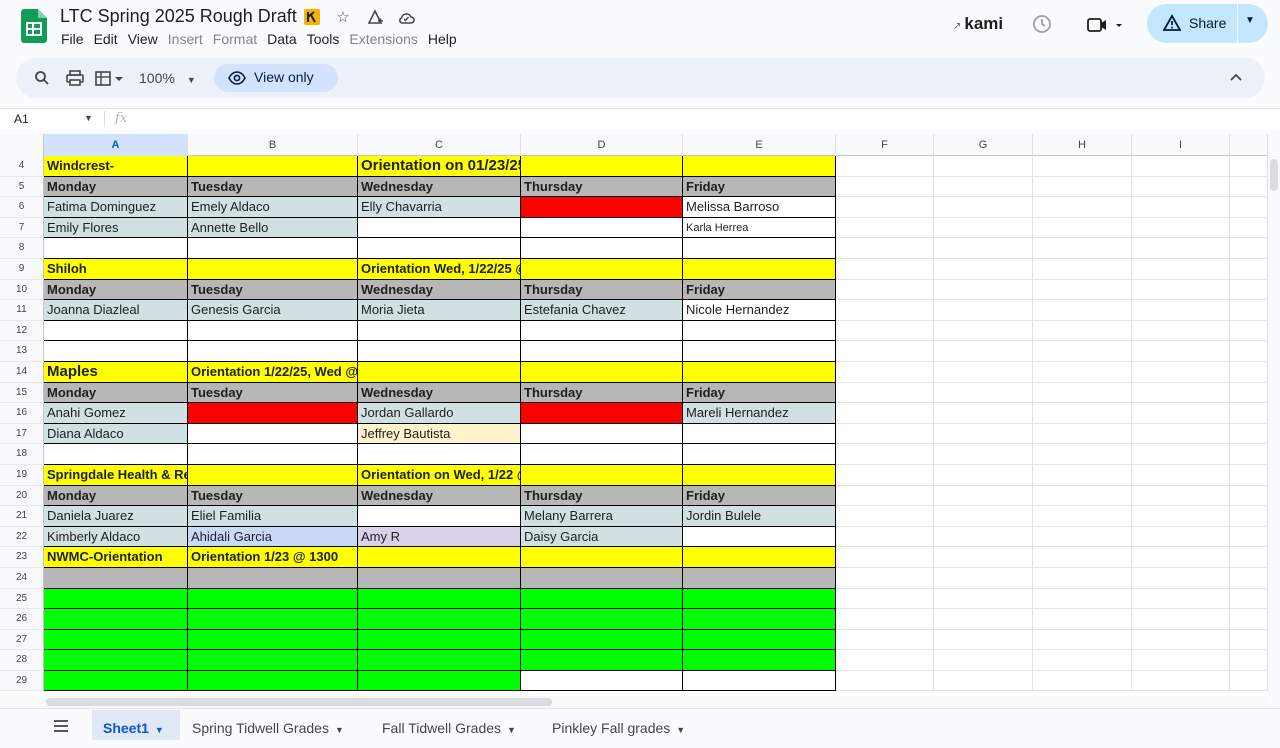 The height and width of the screenshot is (748, 1280). I want to click on cell-a26, so click(116, 619).